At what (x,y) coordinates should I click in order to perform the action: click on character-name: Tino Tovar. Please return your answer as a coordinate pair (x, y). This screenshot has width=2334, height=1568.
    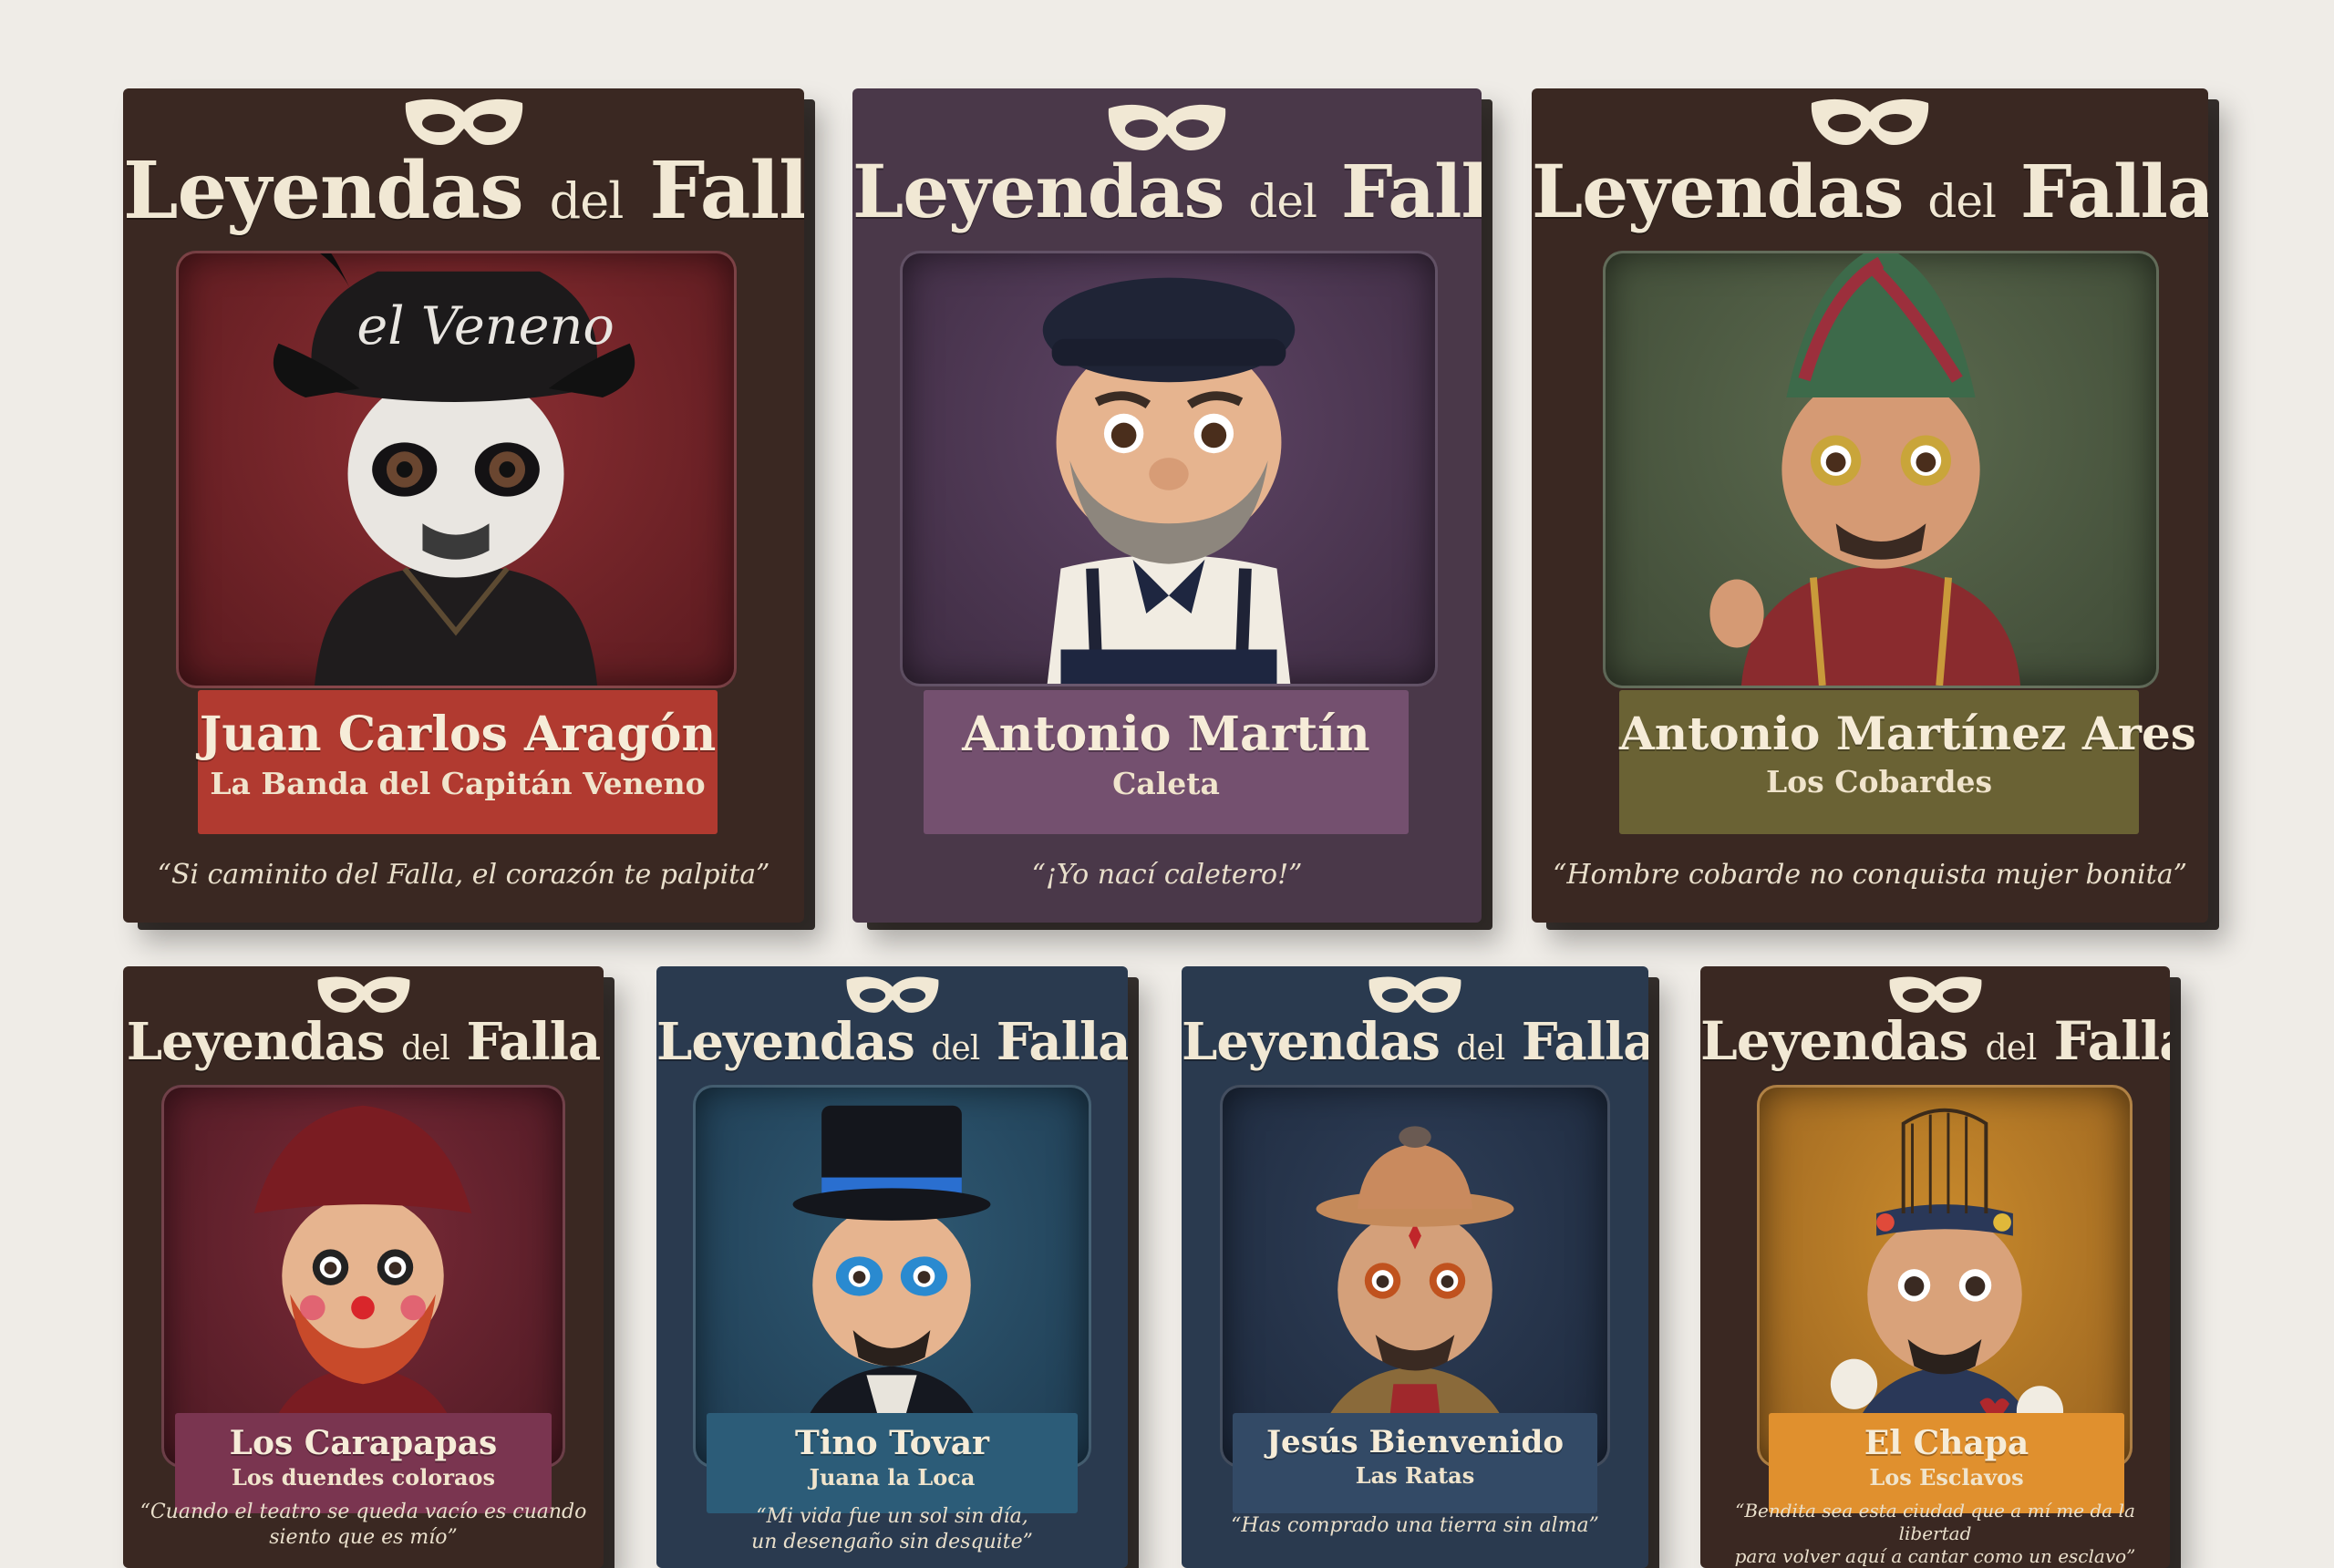
    Looking at the image, I should click on (892, 1443).